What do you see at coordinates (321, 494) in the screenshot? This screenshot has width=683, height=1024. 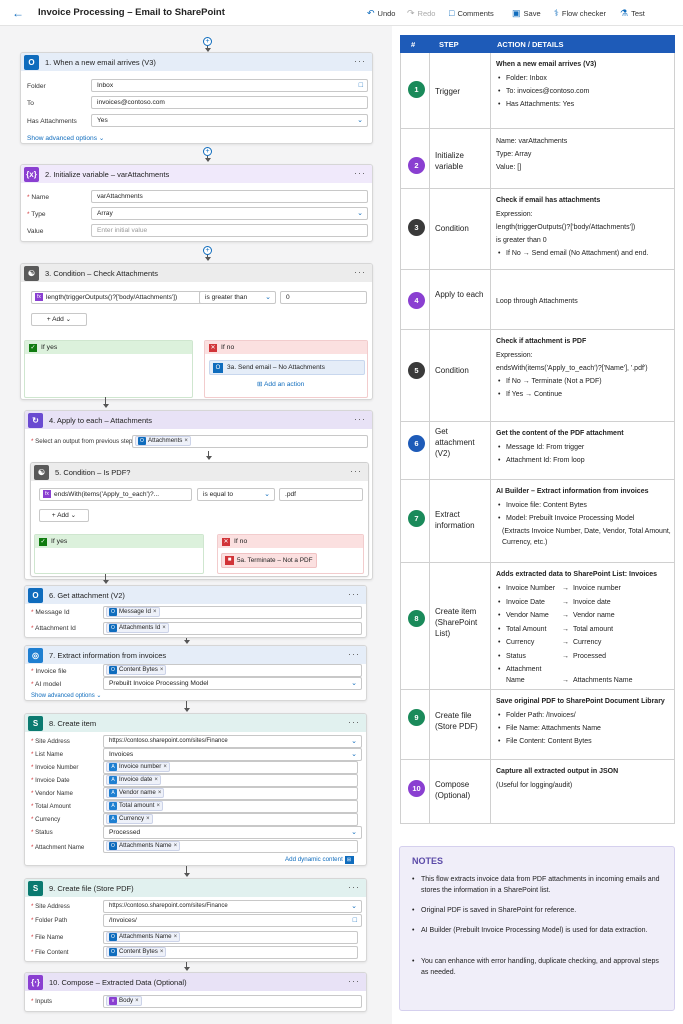 I see `pdf-value-field: .pdf` at bounding box center [321, 494].